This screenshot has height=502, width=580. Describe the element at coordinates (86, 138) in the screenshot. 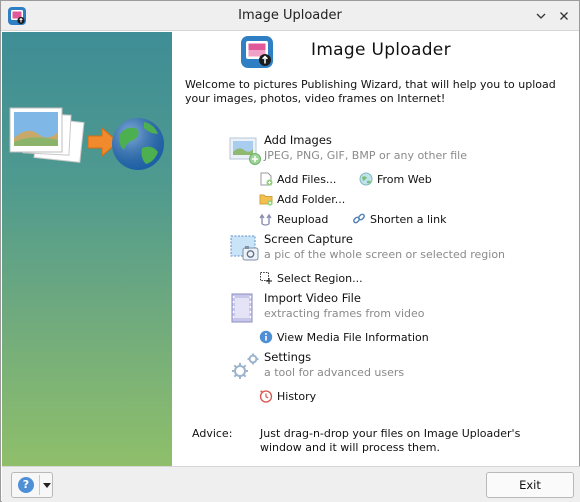

I see `upload-illustration-icon` at that location.